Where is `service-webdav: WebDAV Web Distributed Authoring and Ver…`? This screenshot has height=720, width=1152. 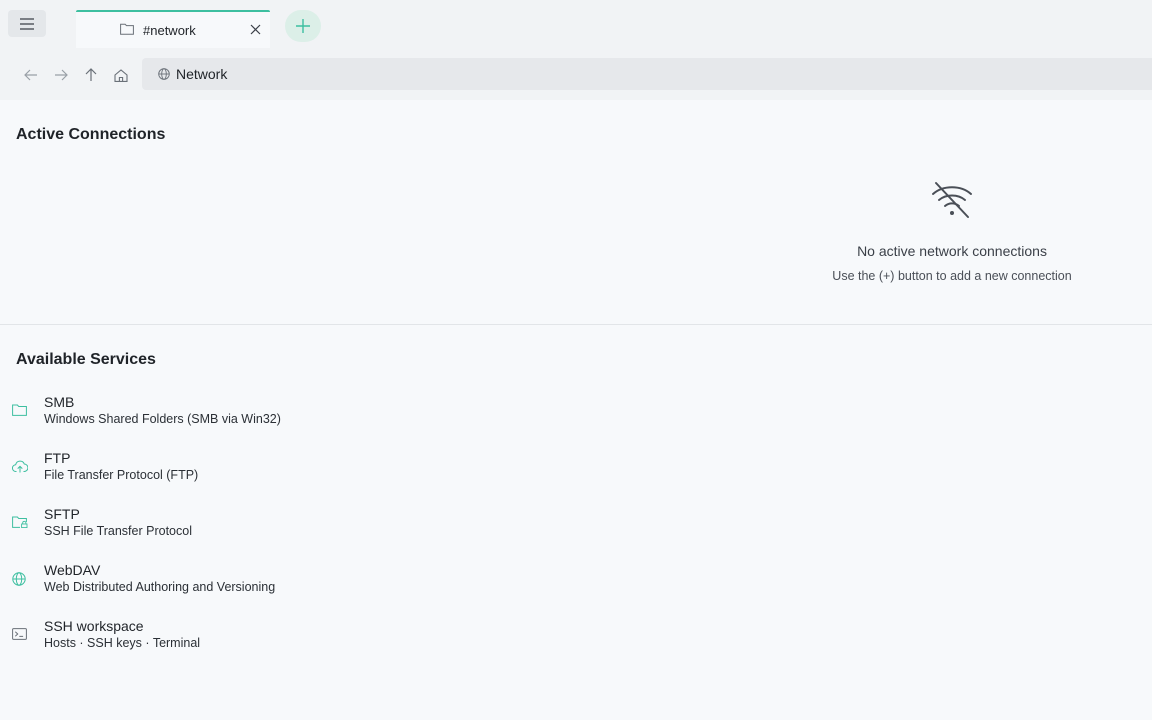 service-webdav: WebDAV Web Distributed Authoring and Ver… is located at coordinates (300, 586).